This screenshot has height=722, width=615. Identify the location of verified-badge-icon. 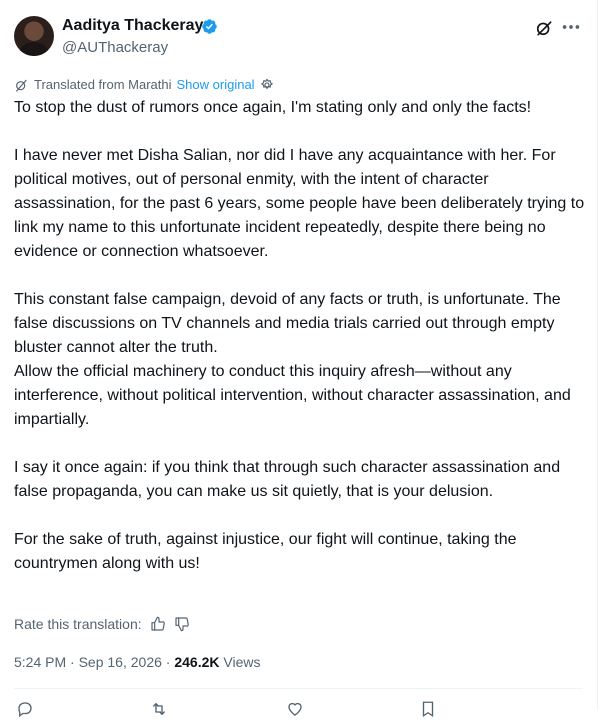
(209, 26).